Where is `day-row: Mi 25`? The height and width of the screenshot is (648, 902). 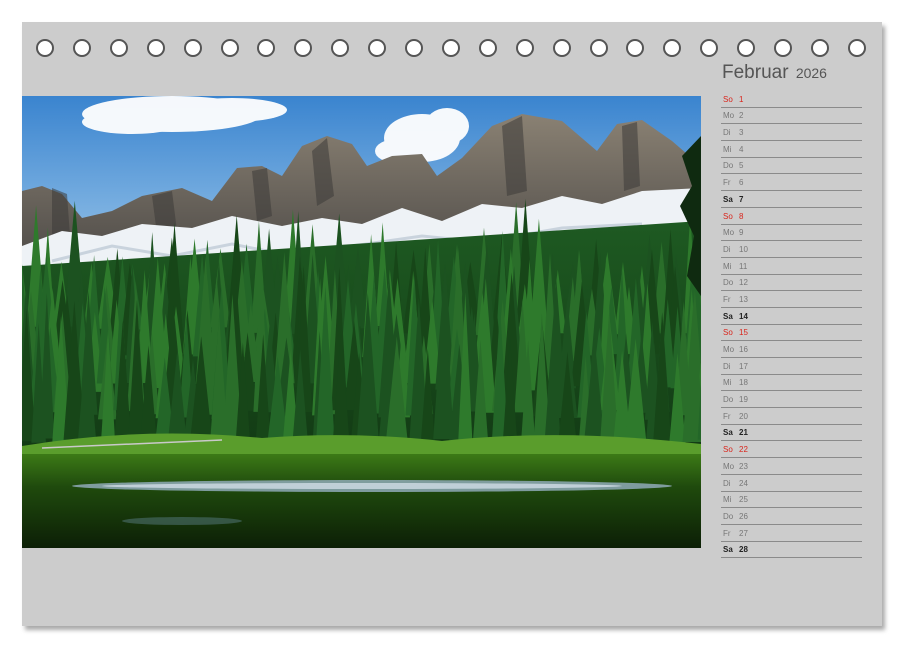 day-row: Mi 25 is located at coordinates (791, 500).